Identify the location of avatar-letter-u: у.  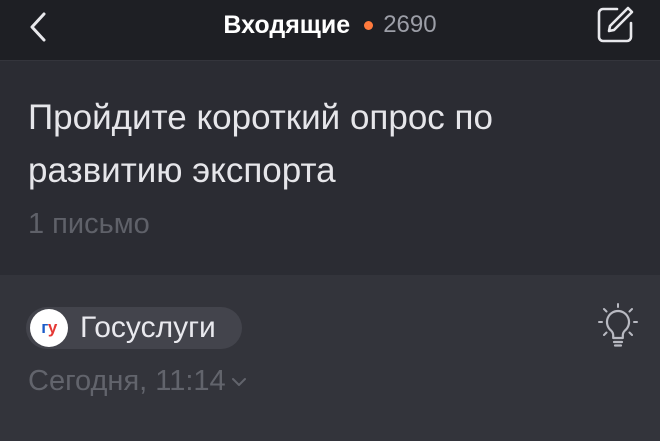
(52, 327).